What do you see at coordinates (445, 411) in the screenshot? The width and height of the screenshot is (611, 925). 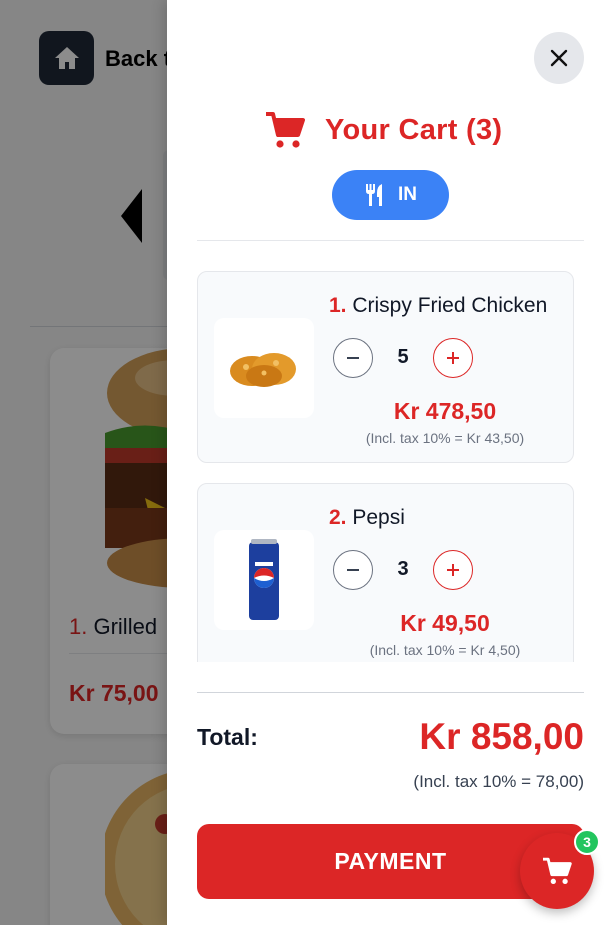 I see `item-price: Kr 478,50` at bounding box center [445, 411].